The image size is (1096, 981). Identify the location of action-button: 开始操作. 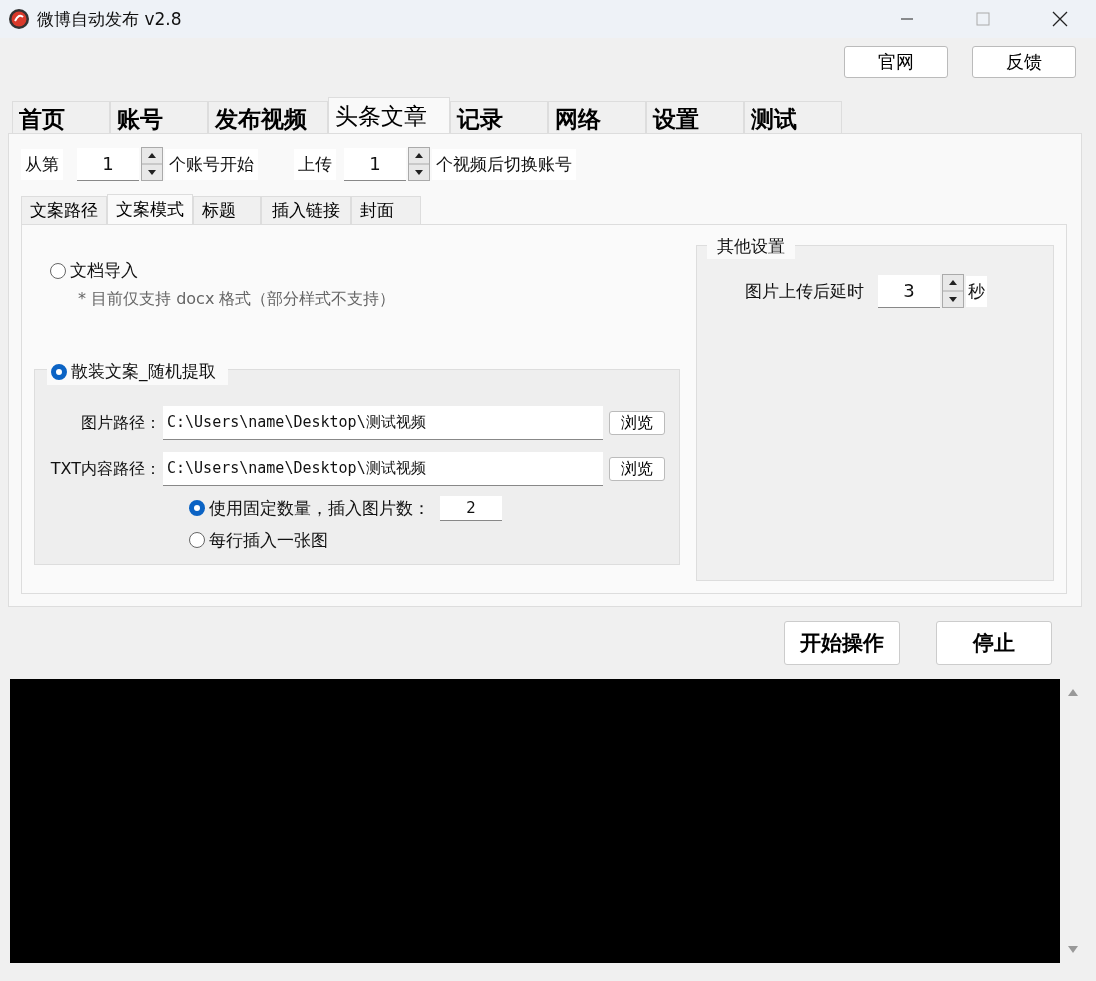
(842, 643).